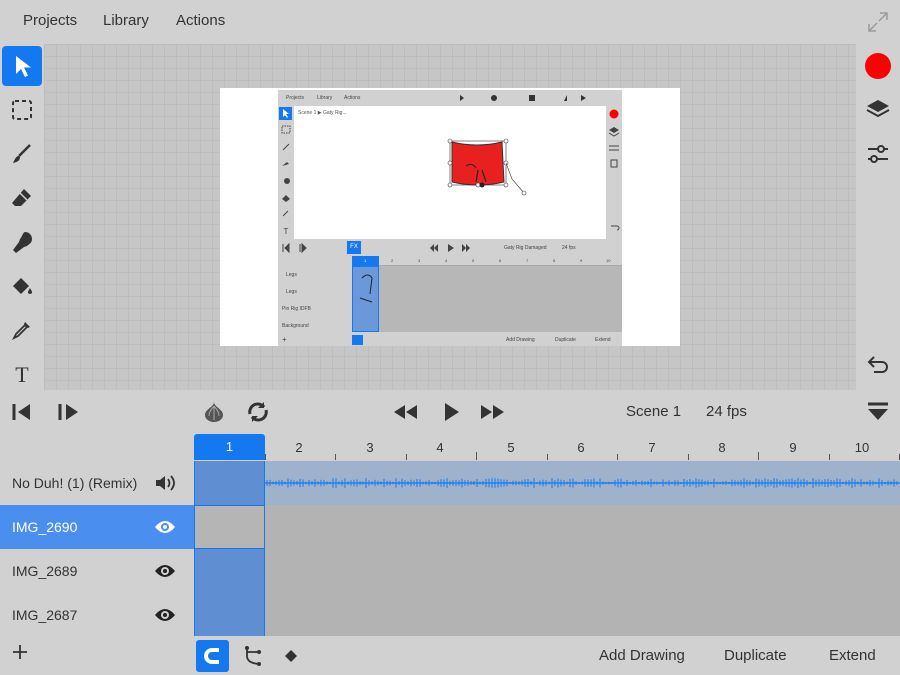 The height and width of the screenshot is (675, 900). What do you see at coordinates (126, 20) in the screenshot?
I see `menu-library: Library` at bounding box center [126, 20].